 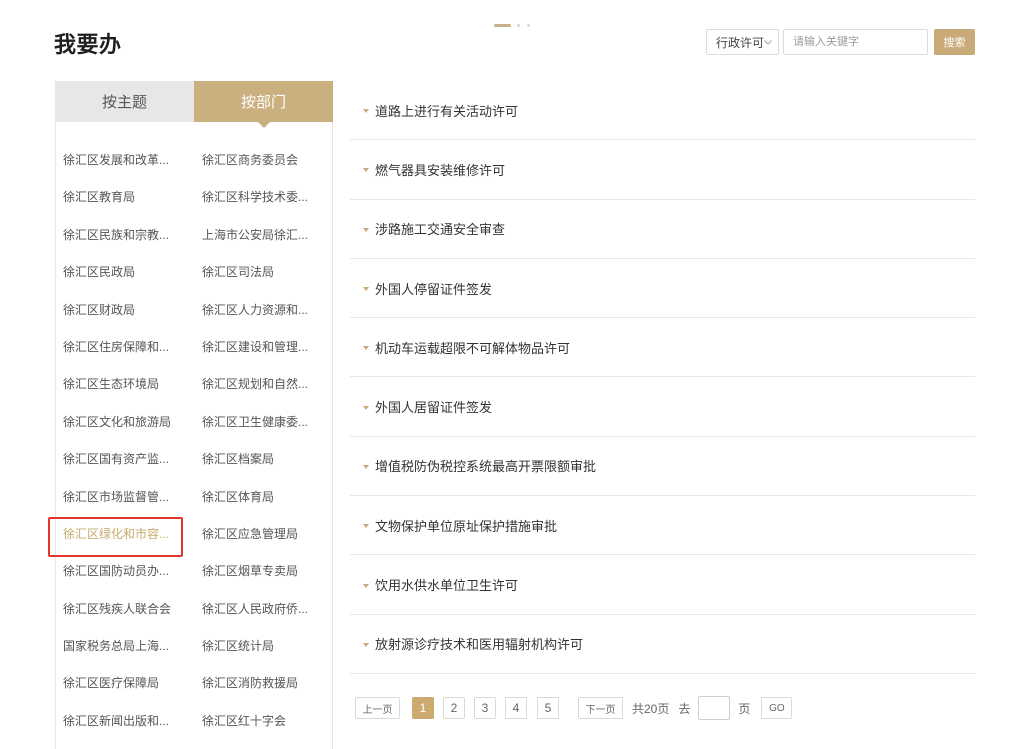 I want to click on total-pages-label: 共20页, so click(x=651, y=708).